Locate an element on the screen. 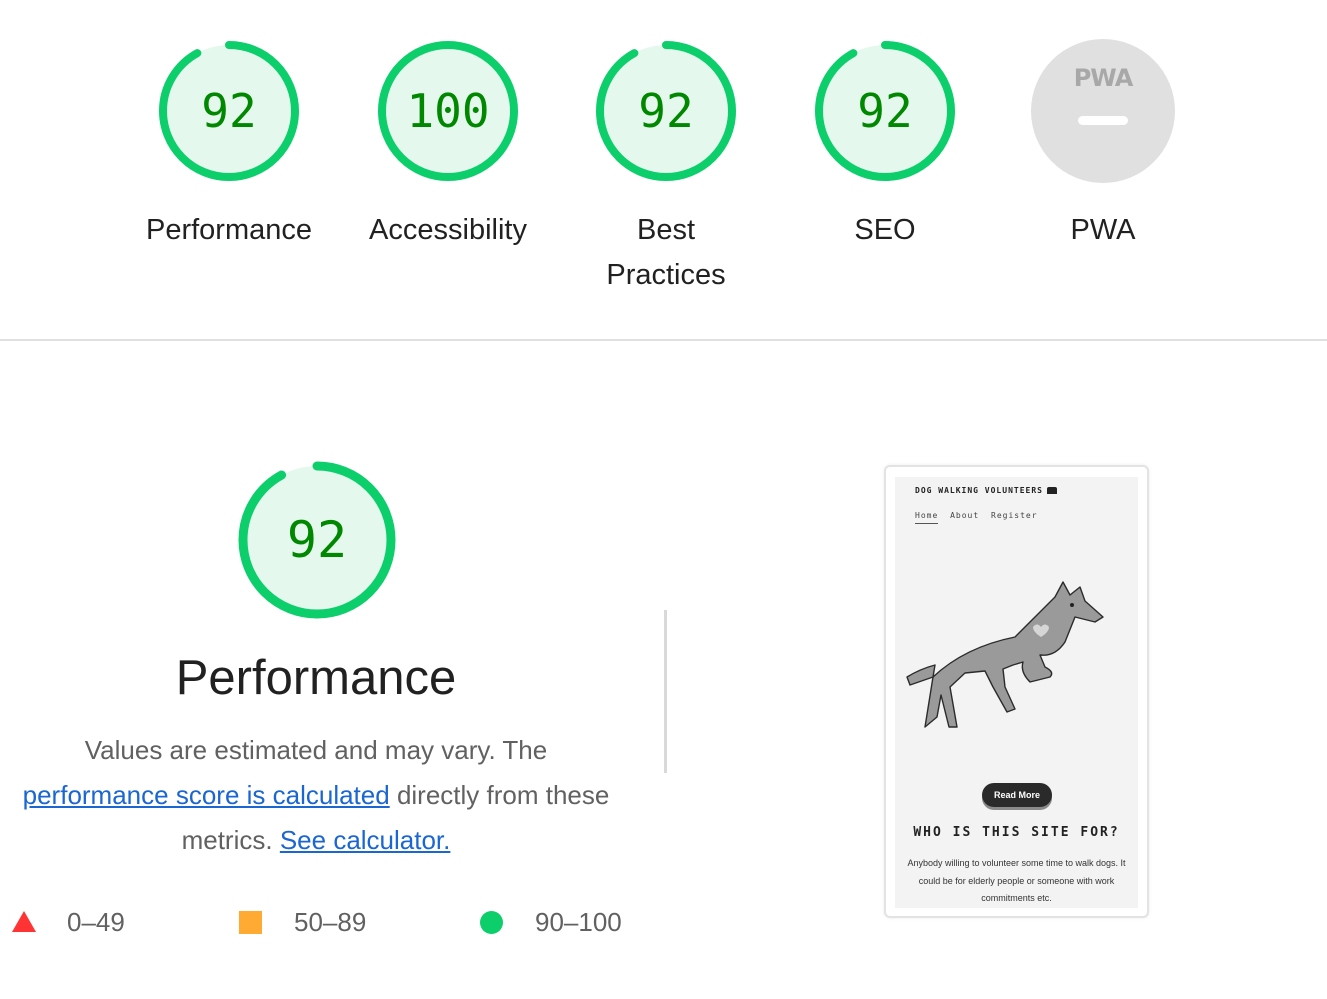 The width and height of the screenshot is (1327, 999). performance-score-link: performance score is calculated is located at coordinates (206, 795).